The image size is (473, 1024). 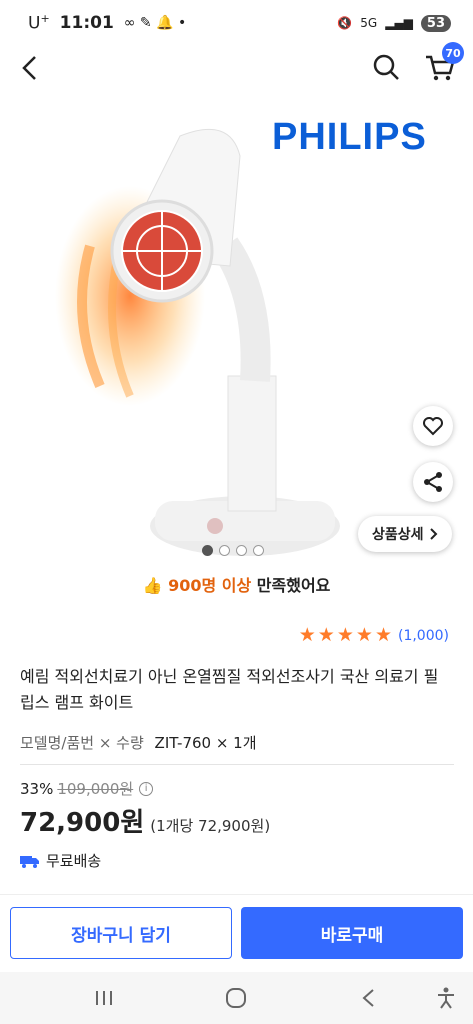 I want to click on brand-logo: PHILIPS, so click(x=349, y=137).